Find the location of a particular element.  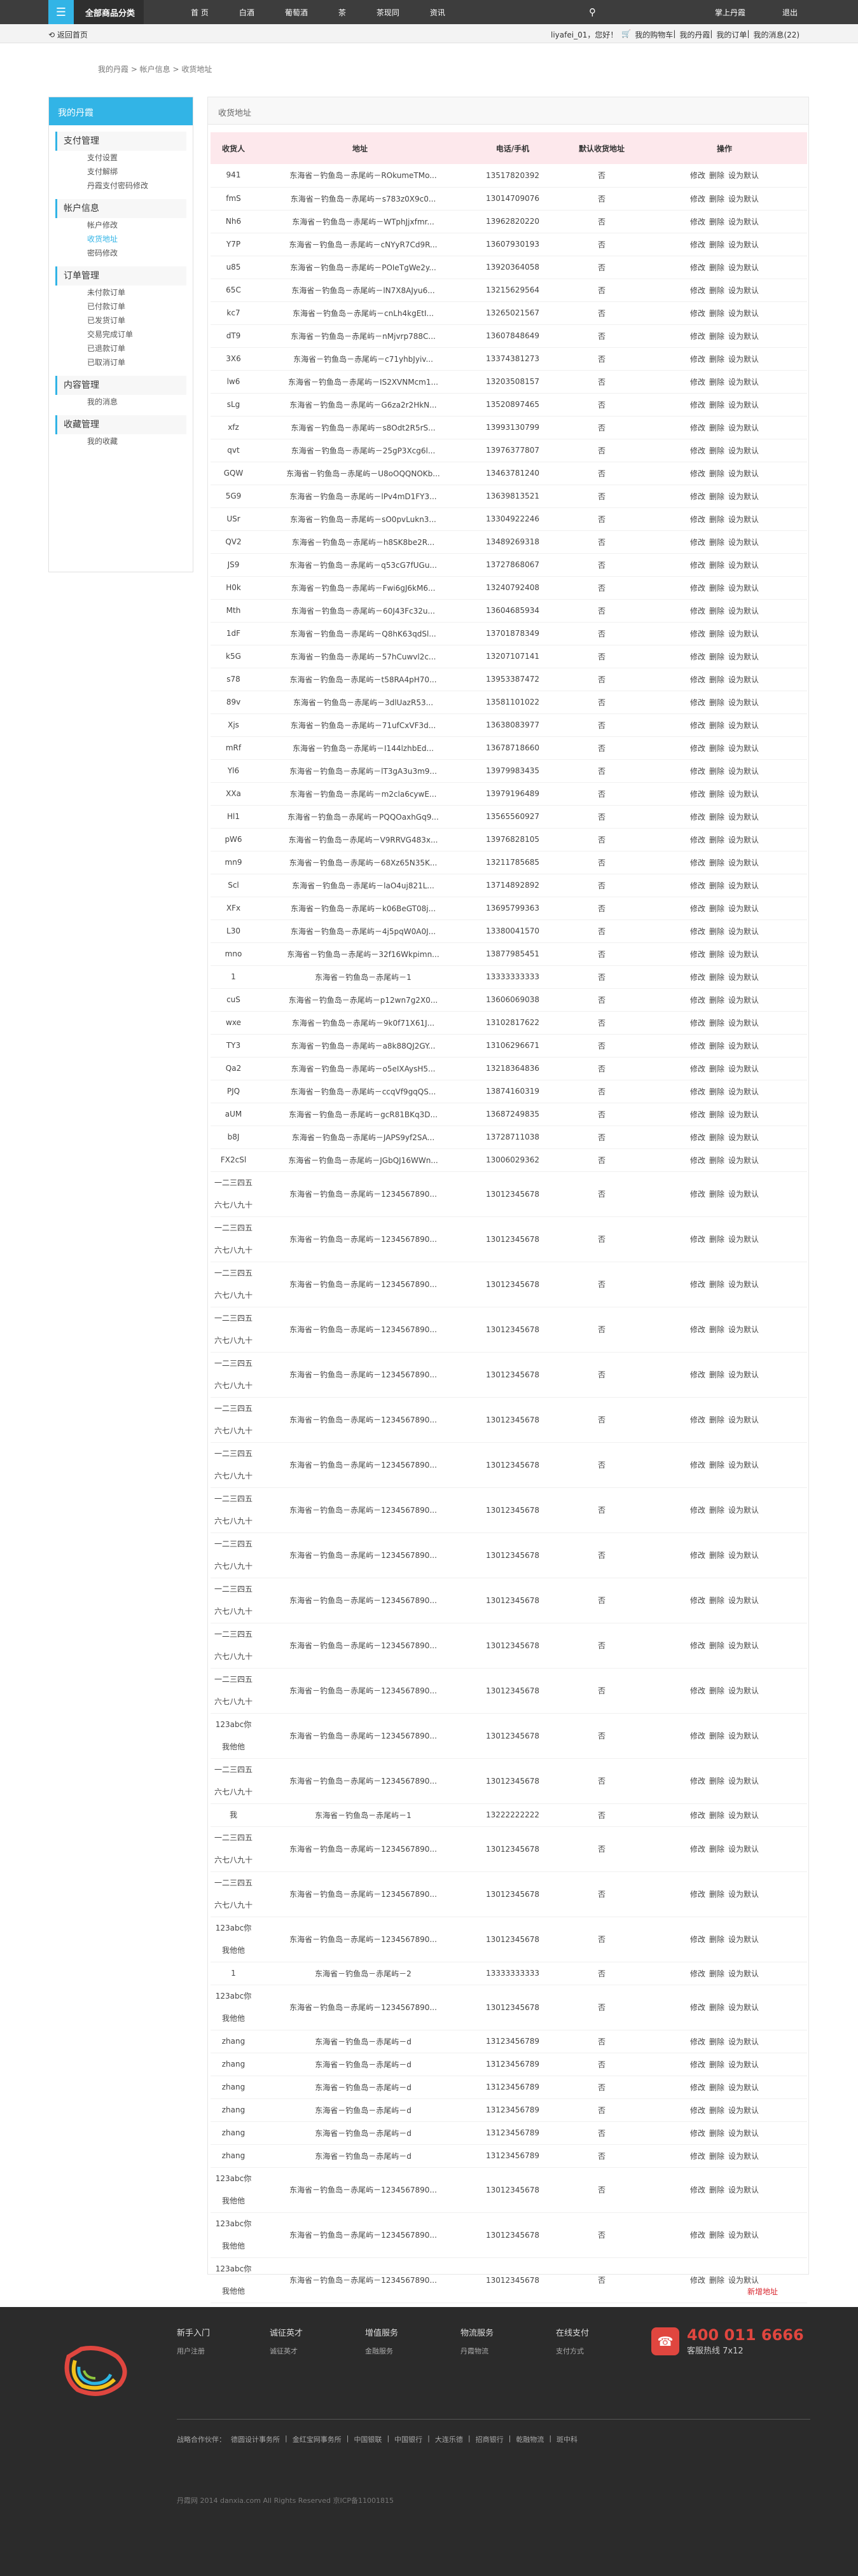

back-home-link: ⟲ 返回首页 is located at coordinates (68, 34).